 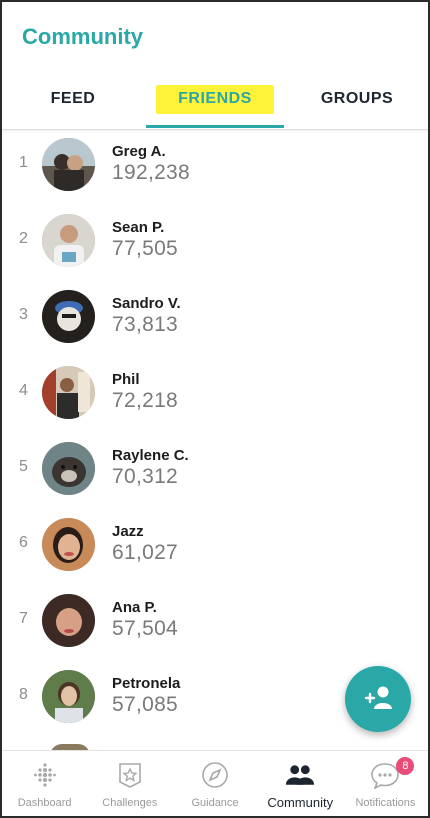 What do you see at coordinates (215, 396) in the screenshot?
I see `leaderboard-row: 4 Phil 72,218` at bounding box center [215, 396].